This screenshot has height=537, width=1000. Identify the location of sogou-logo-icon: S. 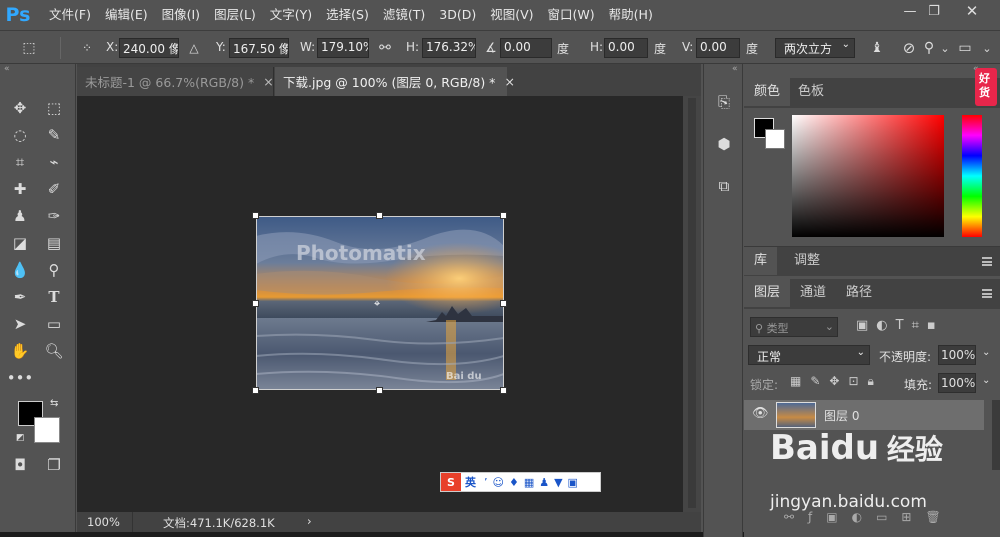
(451, 482).